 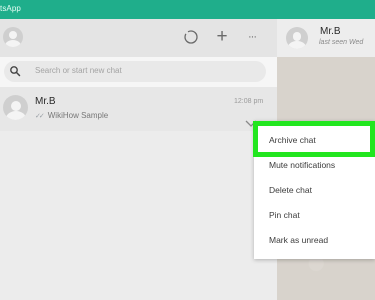 I want to click on contact-last-seen: last seen Wed, so click(x=341, y=42).